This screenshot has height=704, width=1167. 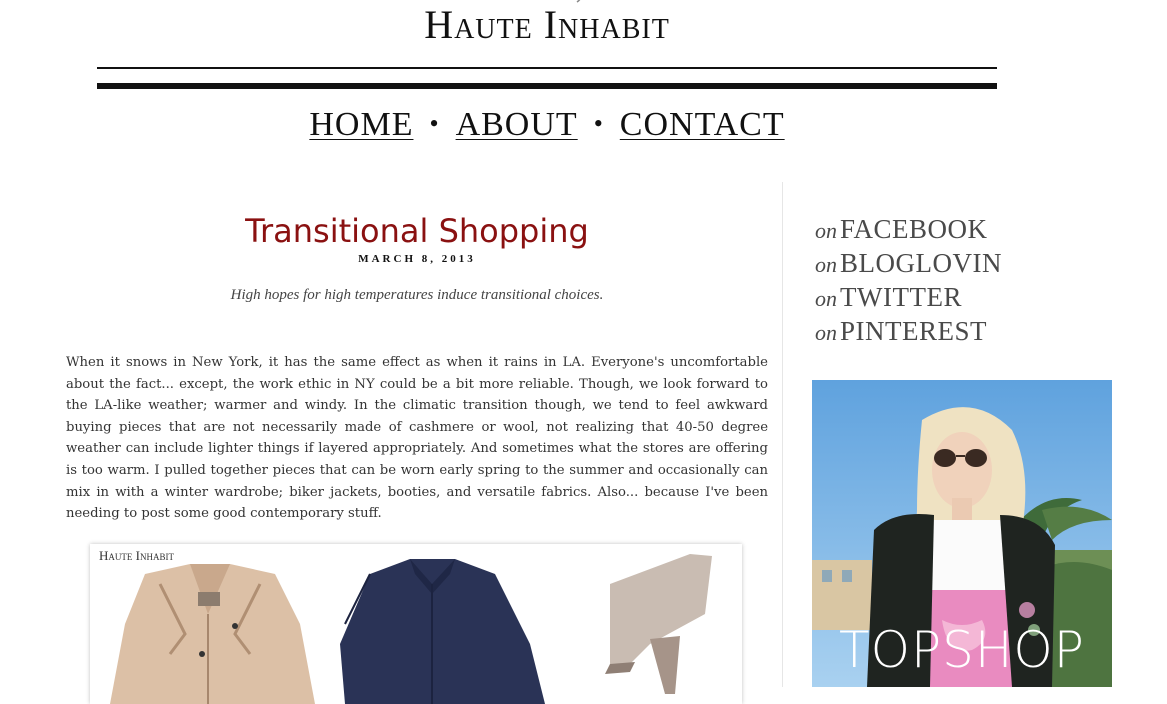 What do you see at coordinates (361, 124) in the screenshot?
I see `nav-home: HOME` at bounding box center [361, 124].